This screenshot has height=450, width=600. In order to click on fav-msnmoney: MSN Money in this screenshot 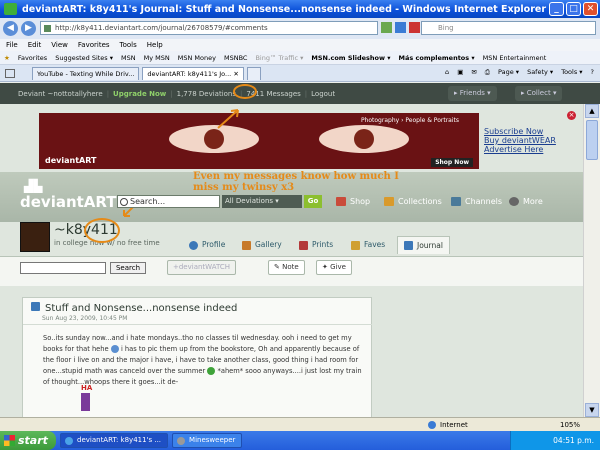, I will do `click(197, 58)`.